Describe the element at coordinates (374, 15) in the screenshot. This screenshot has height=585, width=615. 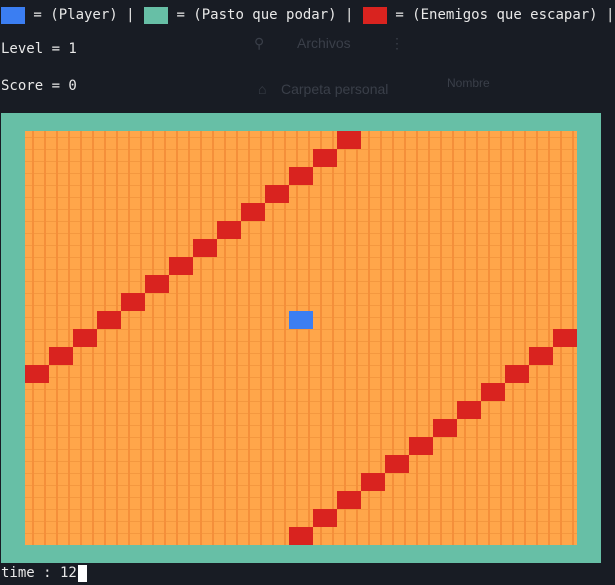
I see `enemy-swatch` at that location.